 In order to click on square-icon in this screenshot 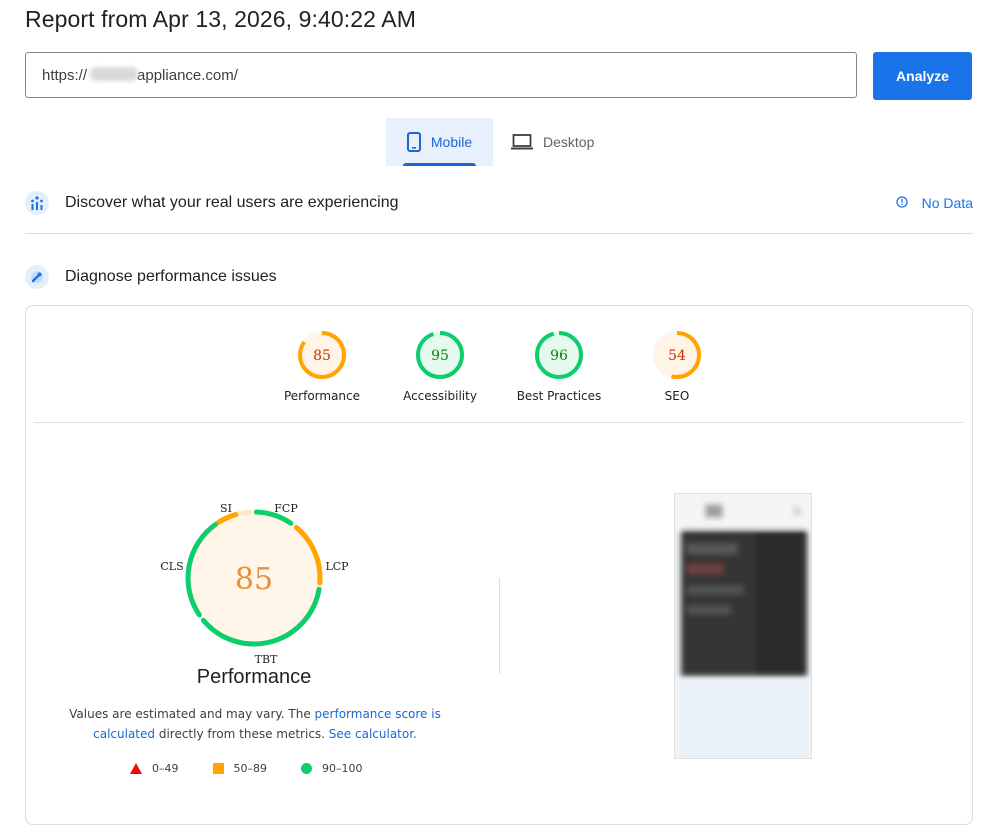, I will do `click(218, 768)`.